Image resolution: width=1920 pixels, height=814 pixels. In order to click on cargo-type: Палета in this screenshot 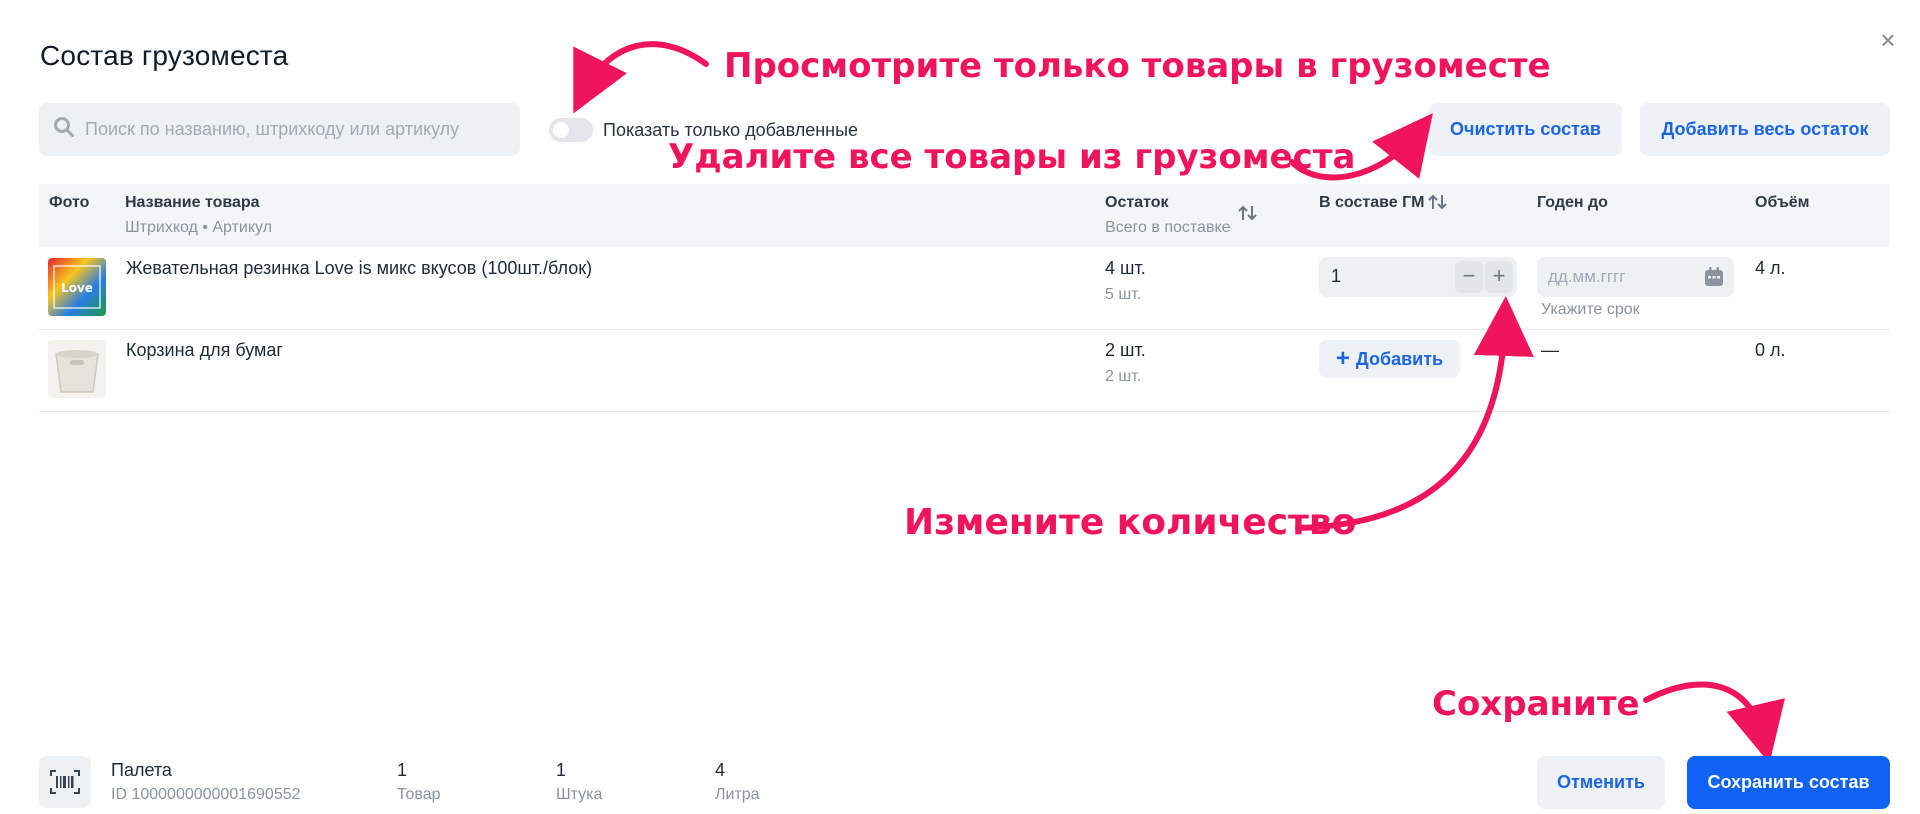, I will do `click(141, 770)`.